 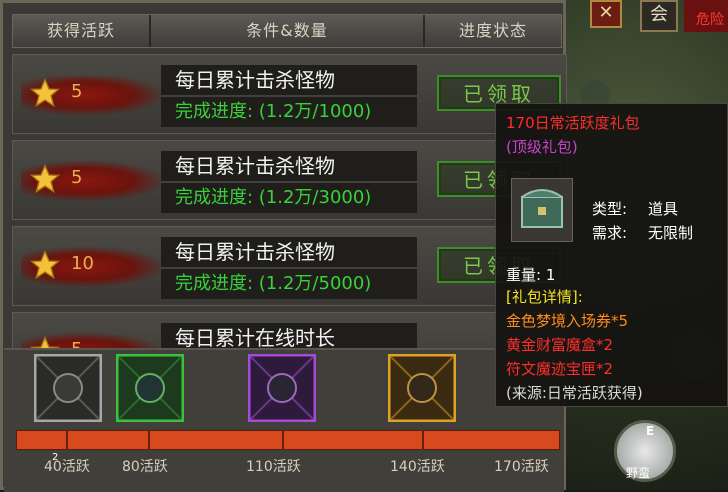 What do you see at coordinates (492, 30) in the screenshot?
I see `header-status: 进度状态` at bounding box center [492, 30].